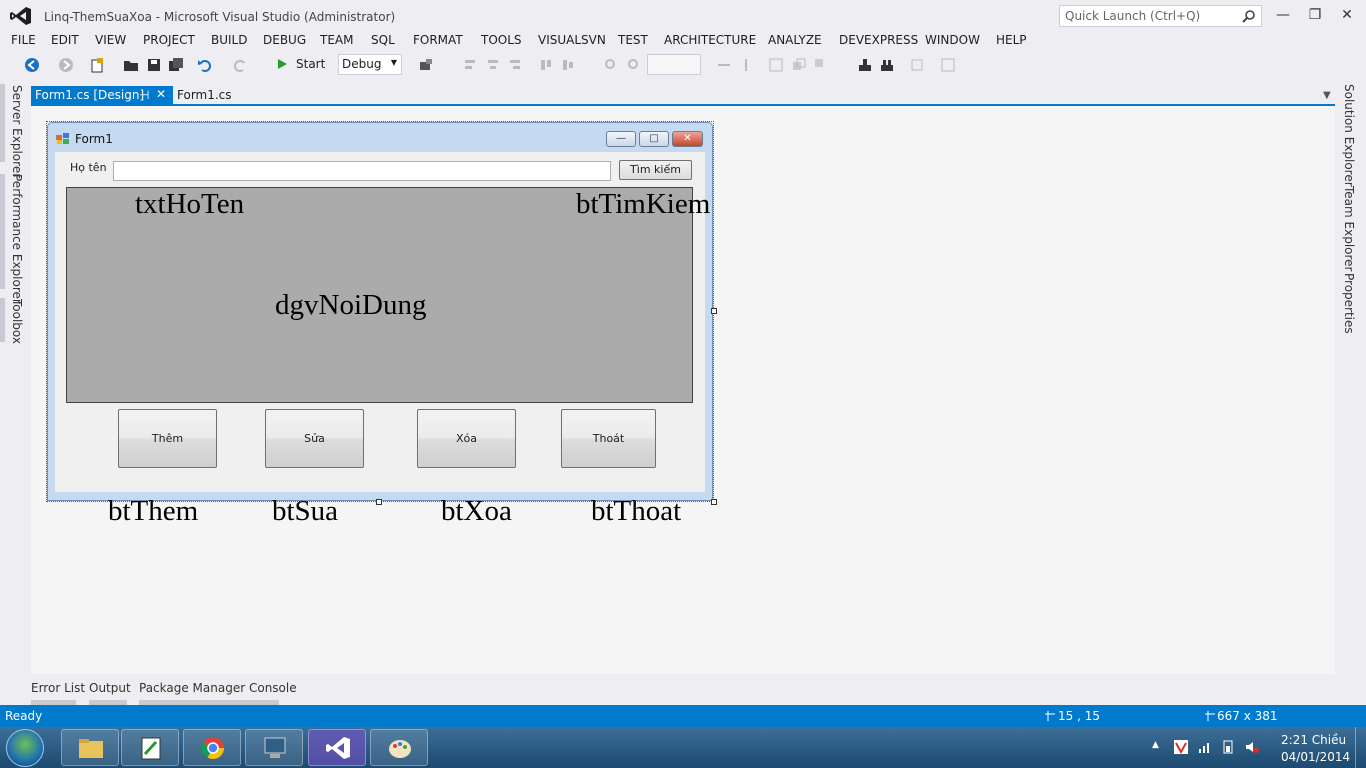 Image resolution: width=1366 pixels, height=768 pixels. Describe the element at coordinates (90, 747) in the screenshot. I see `taskbar-explorer` at that location.